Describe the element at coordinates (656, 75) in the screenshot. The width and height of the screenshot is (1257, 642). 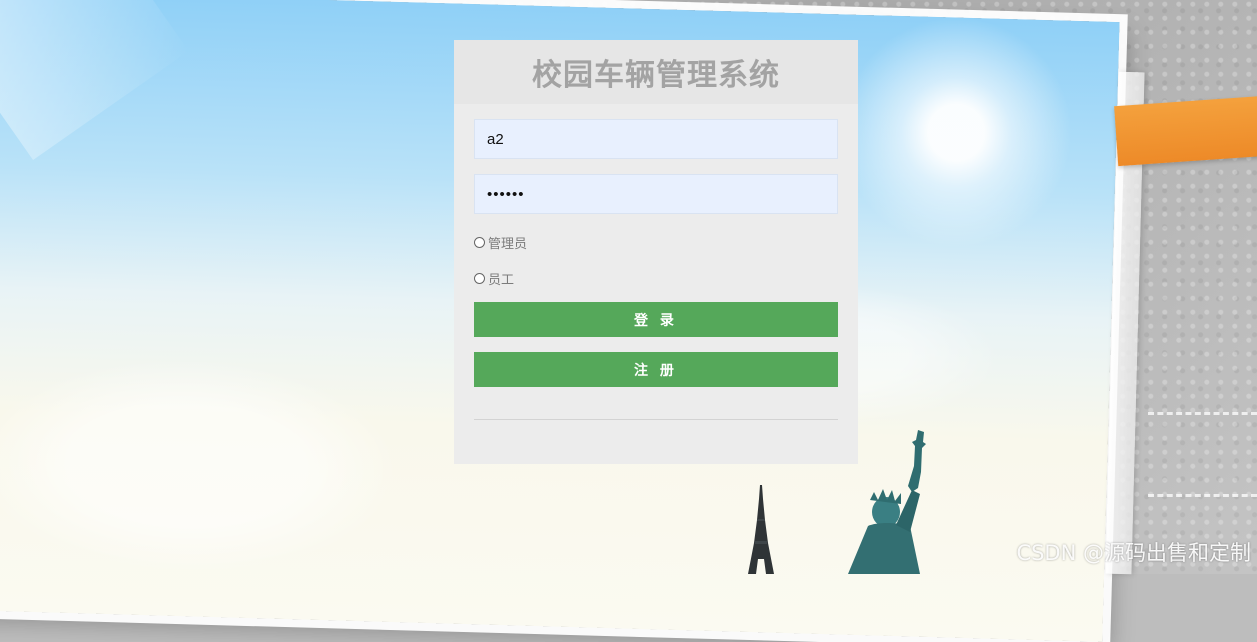
I see `system-title: 校园车辆管理系统` at that location.